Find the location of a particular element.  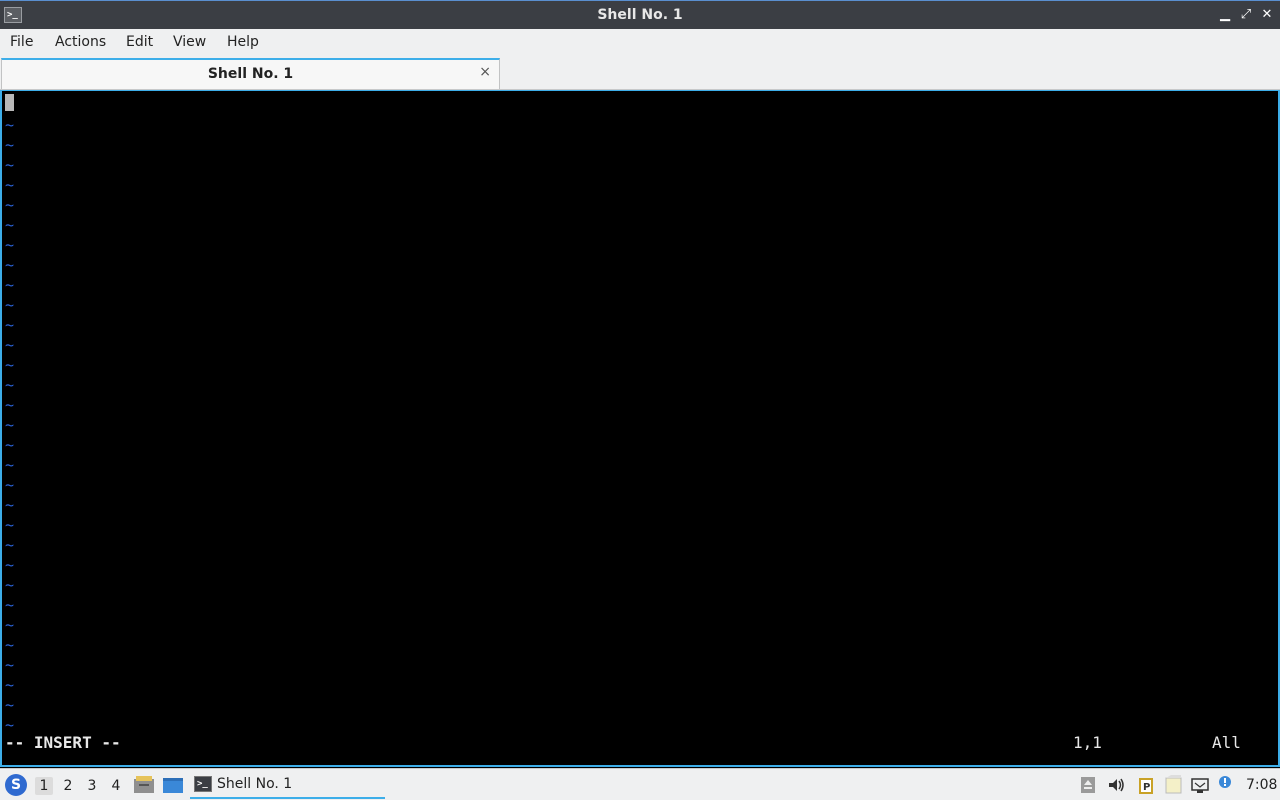

volume-icon is located at coordinates (1116, 785).